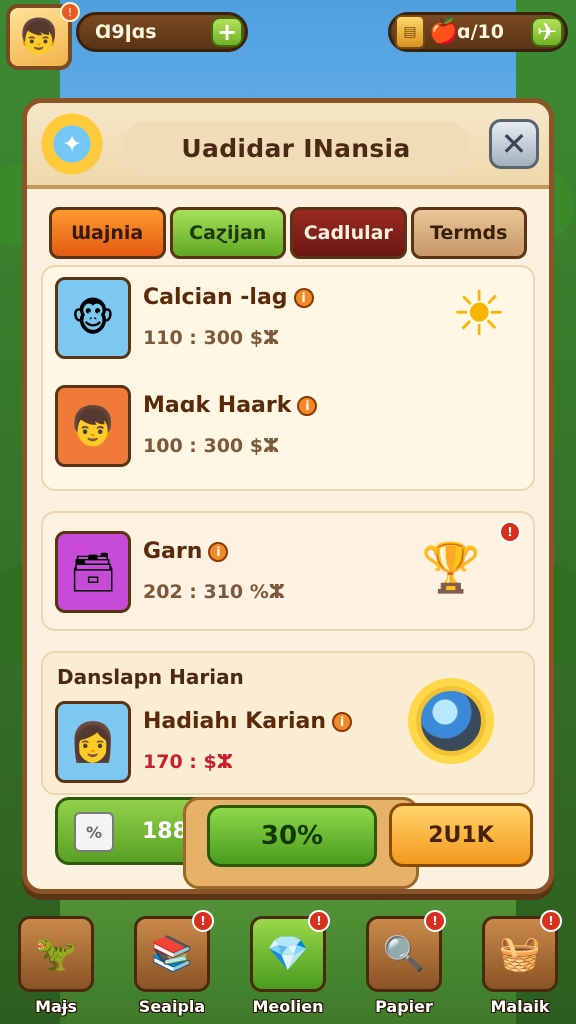 Image resolution: width=576 pixels, height=1024 pixels. What do you see at coordinates (107, 233) in the screenshot?
I see `tab-0: Ɯajnia` at bounding box center [107, 233].